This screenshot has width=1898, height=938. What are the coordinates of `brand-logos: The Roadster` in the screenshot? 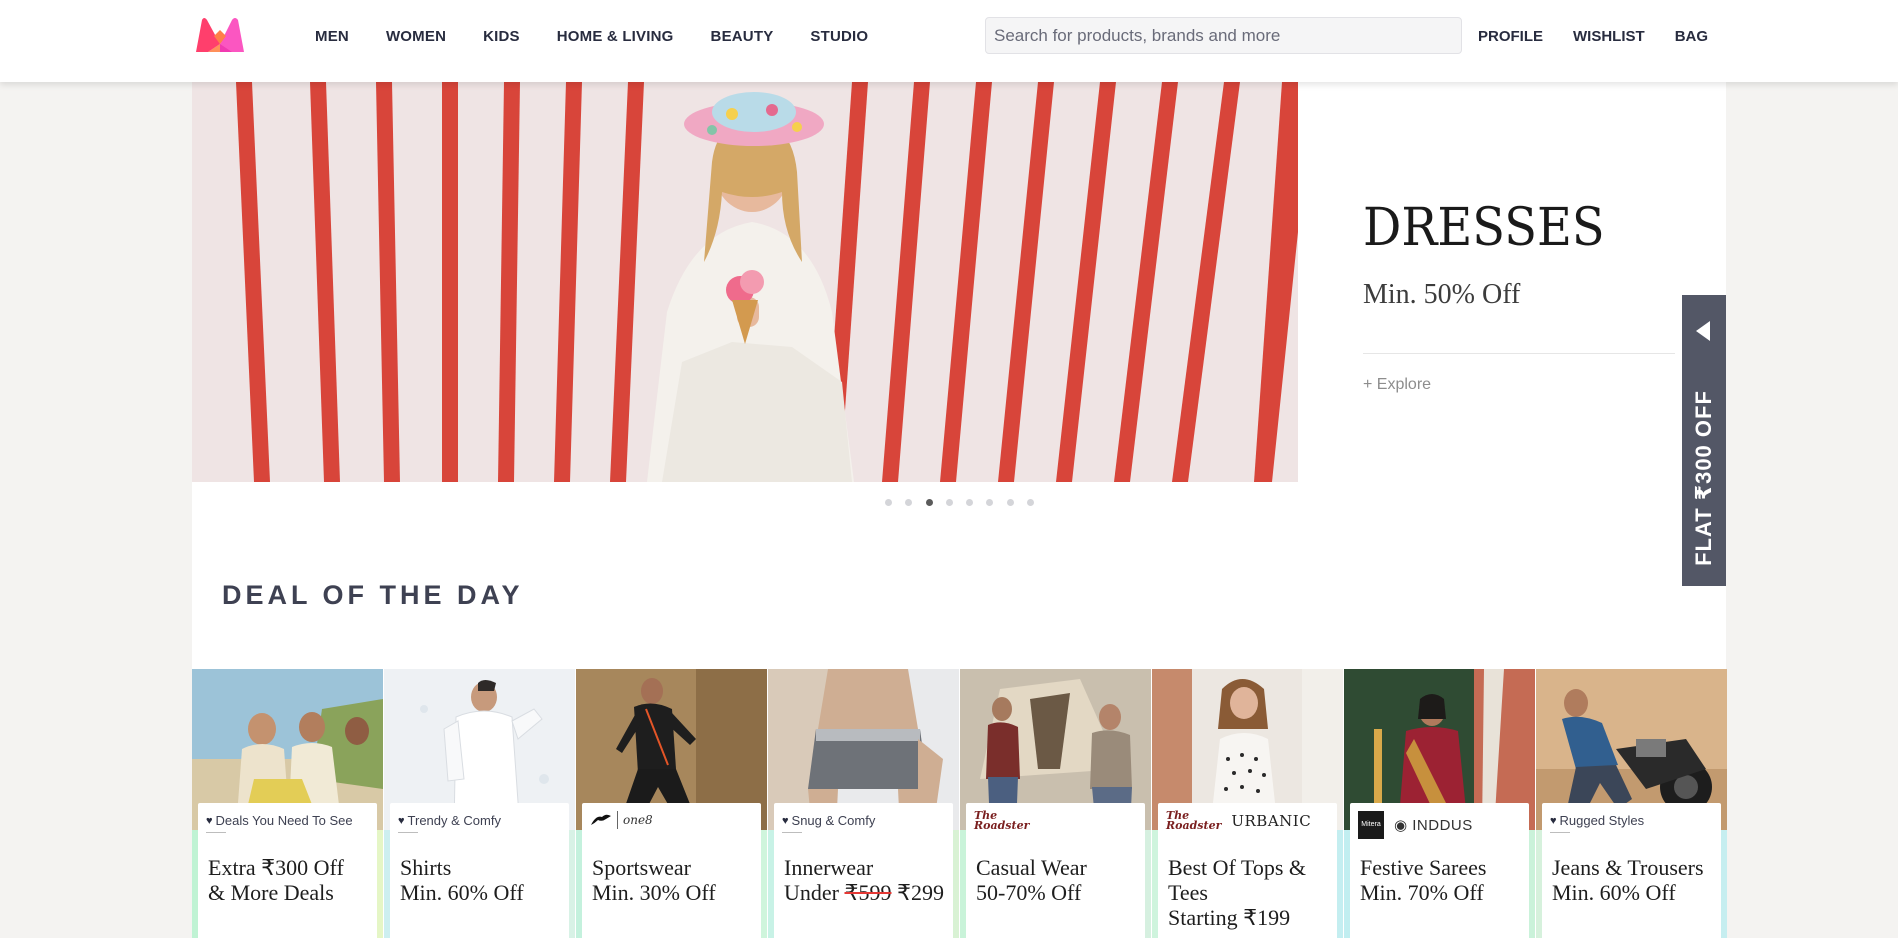 It's located at (1002, 820).